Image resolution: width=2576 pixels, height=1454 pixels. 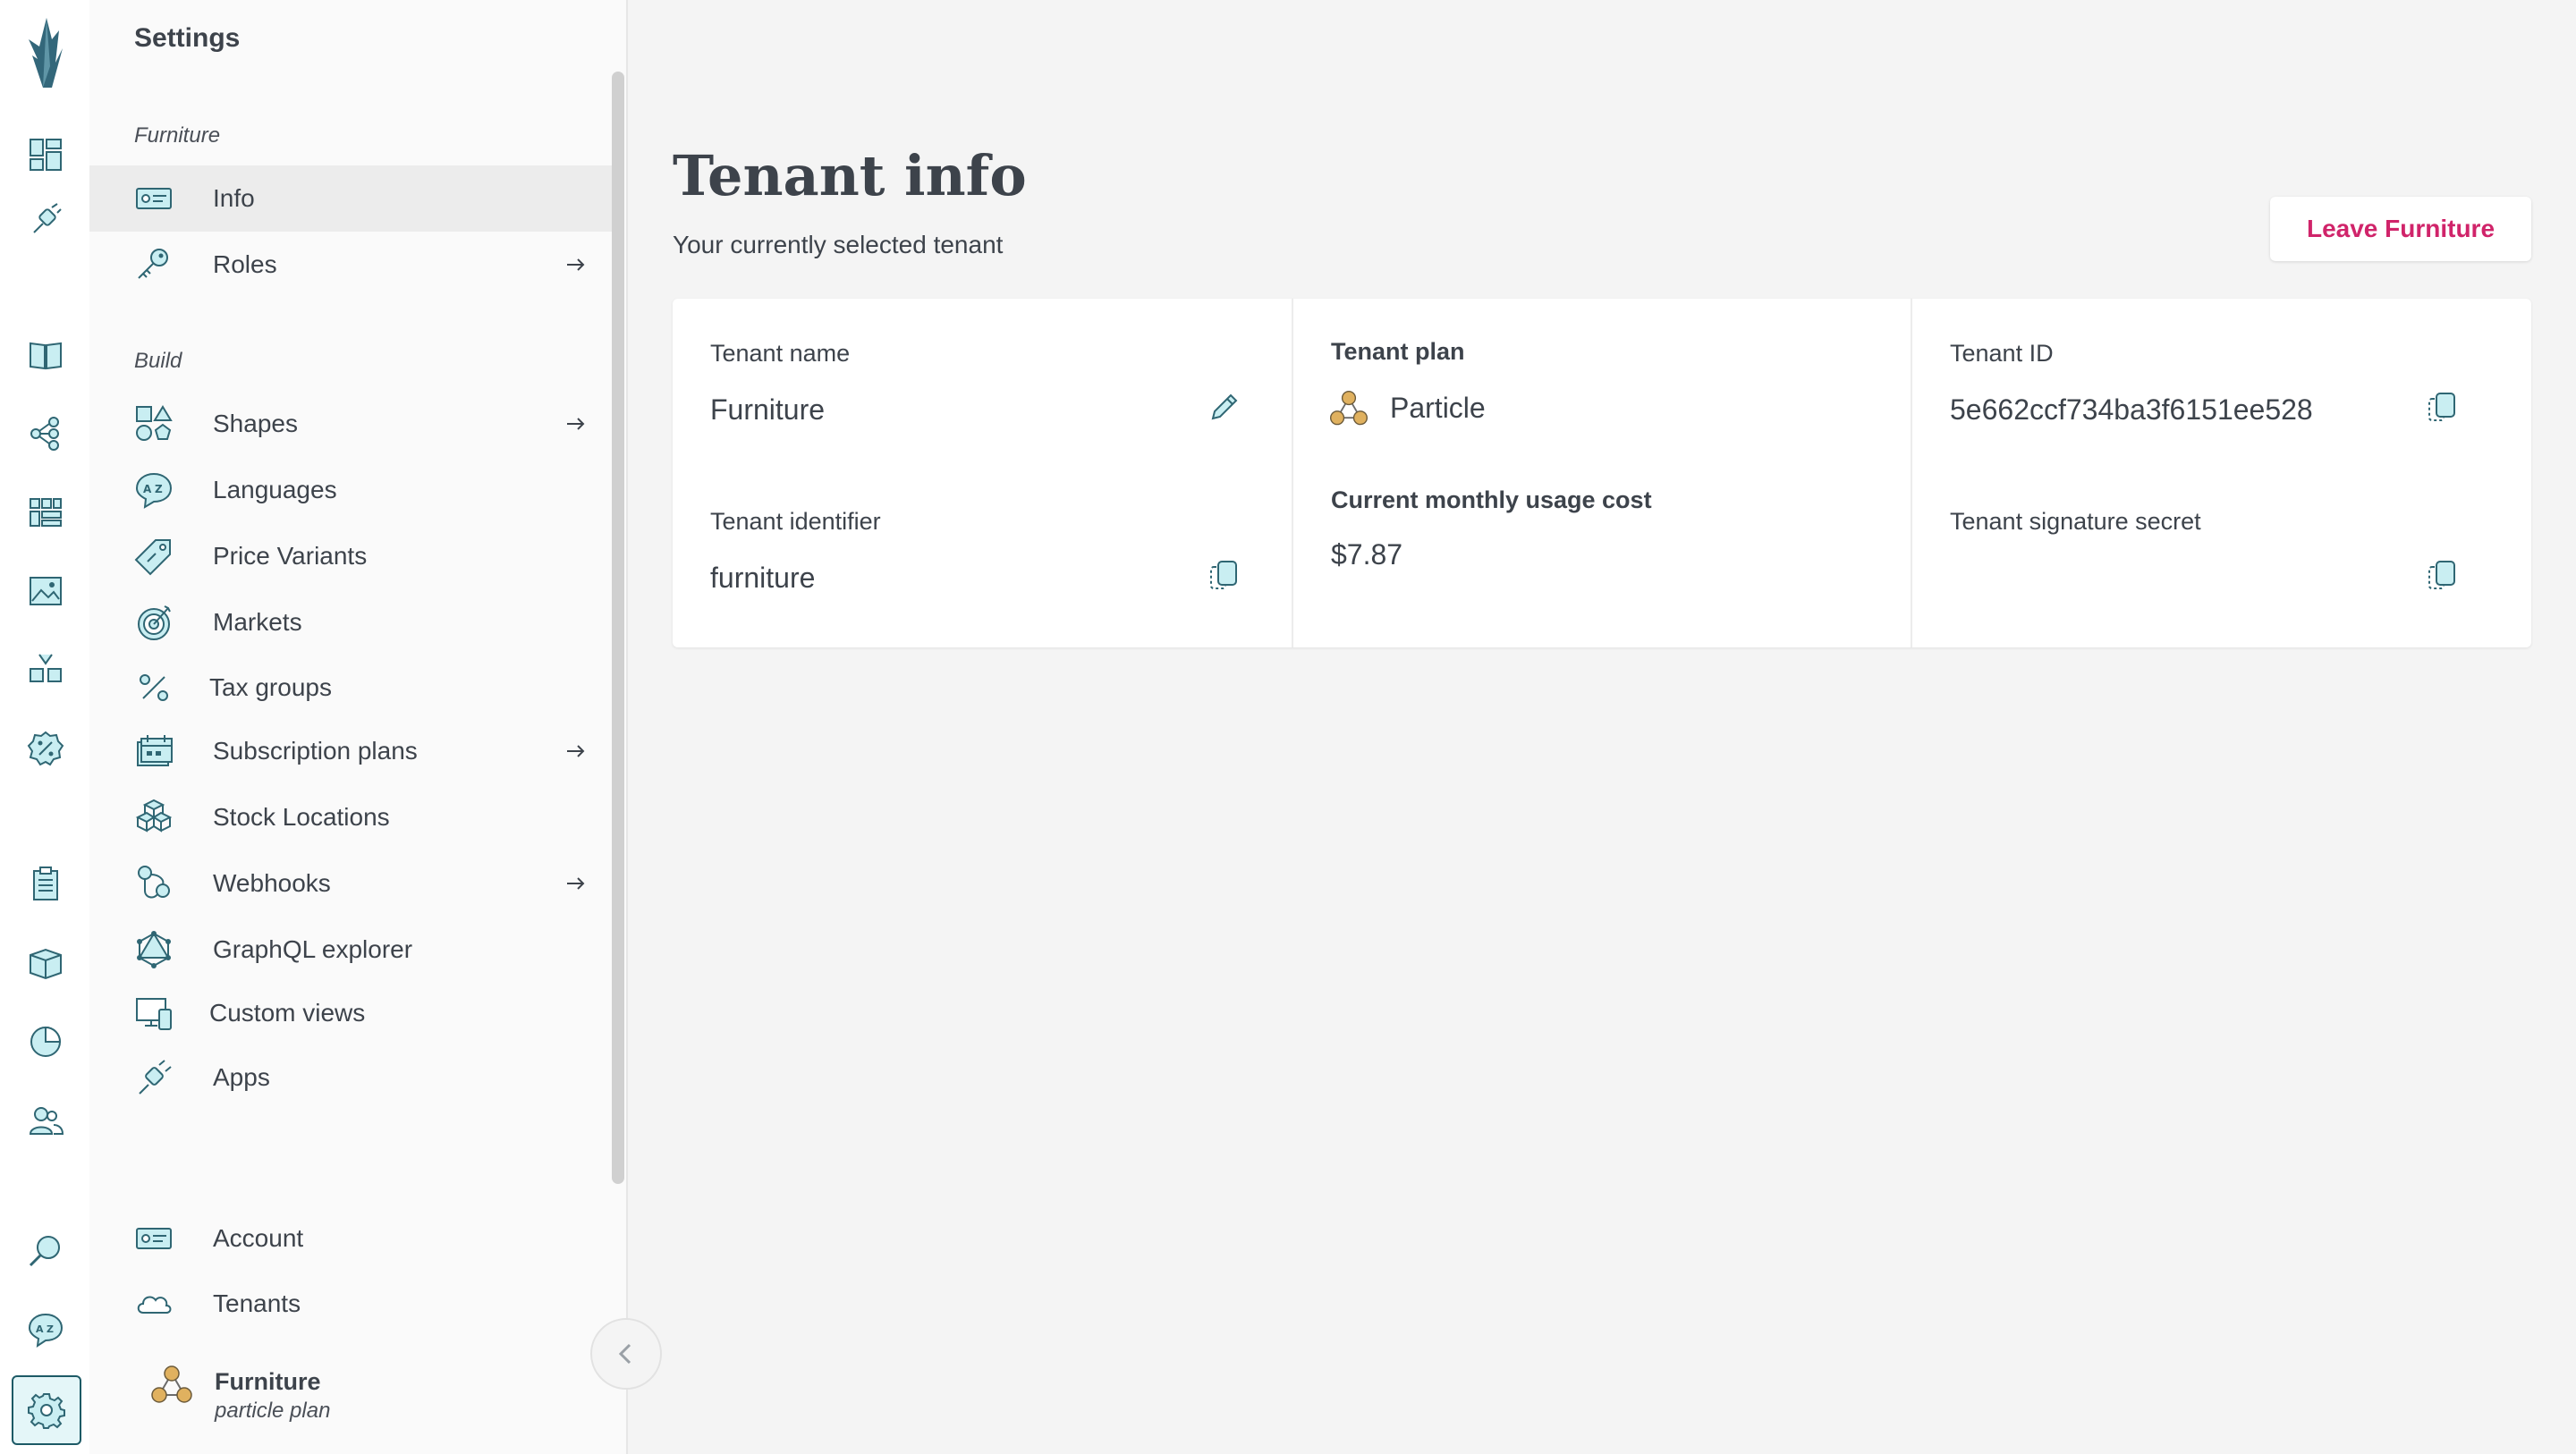 What do you see at coordinates (350, 622) in the screenshot?
I see `nav-item-markets: Markets` at bounding box center [350, 622].